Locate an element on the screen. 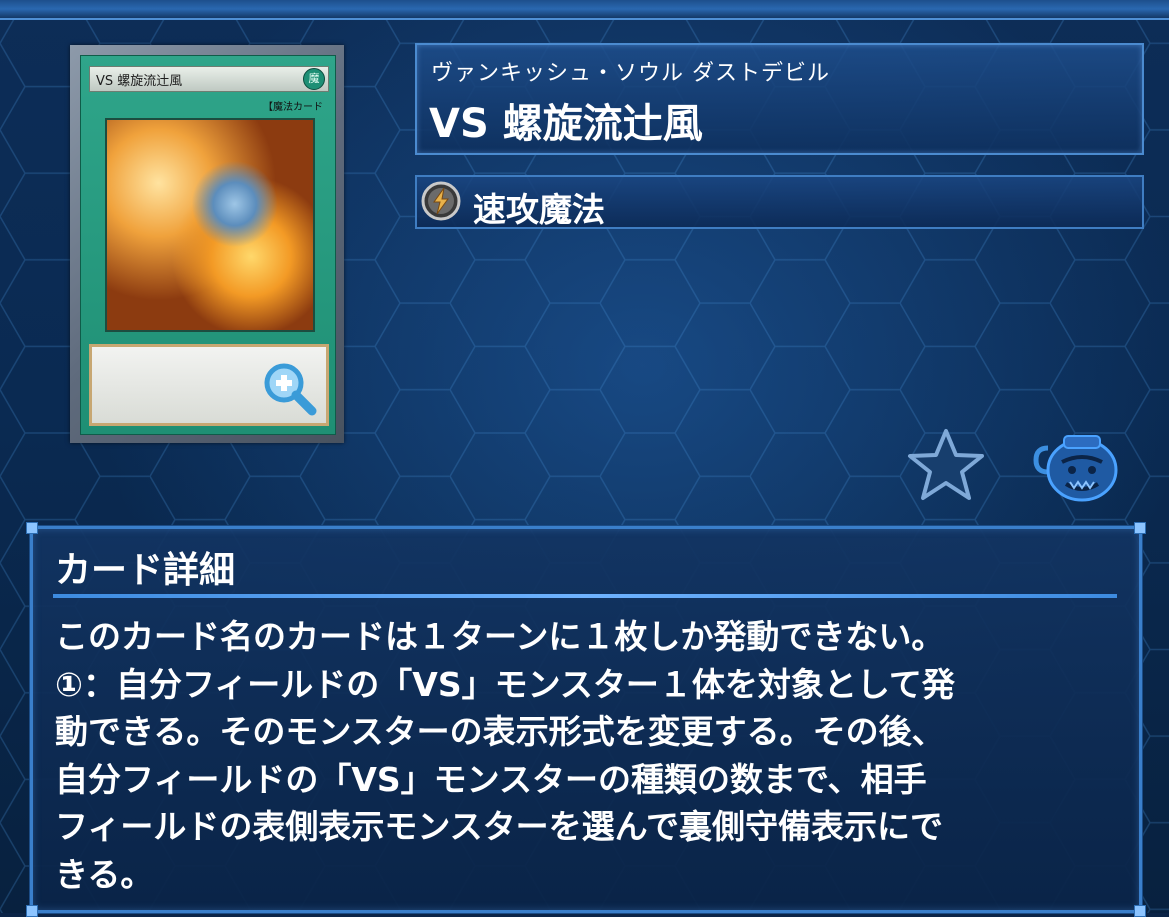  top-bar is located at coordinates (584, 10).